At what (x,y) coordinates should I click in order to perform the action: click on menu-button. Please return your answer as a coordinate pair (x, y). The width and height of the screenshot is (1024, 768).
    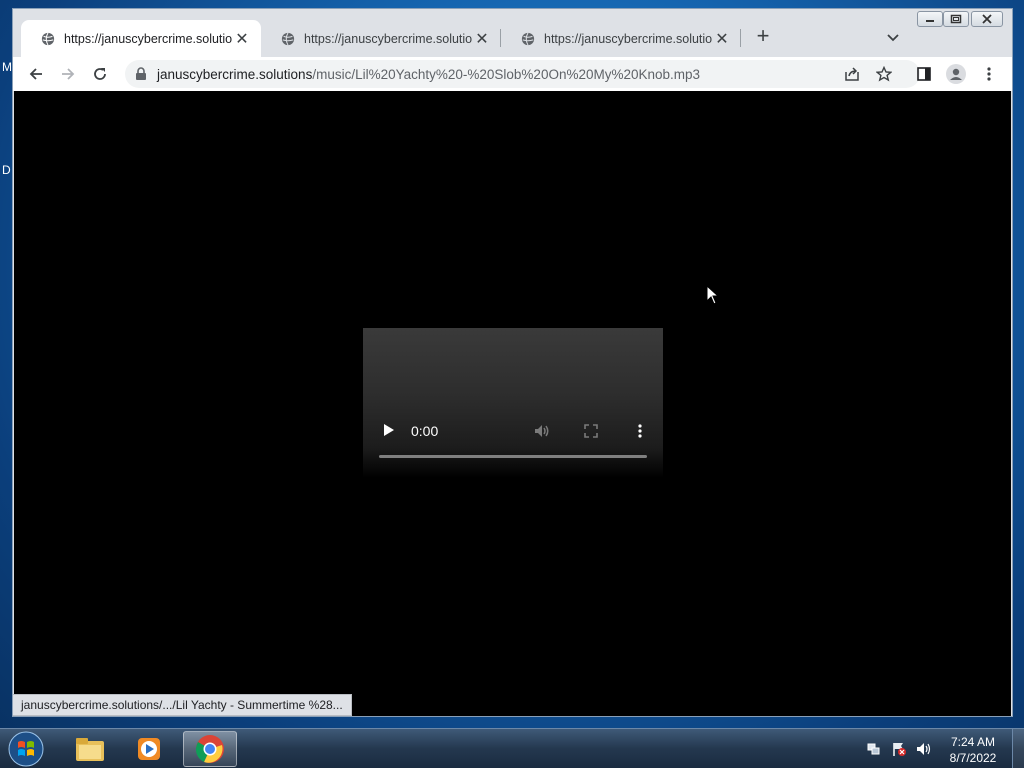
    Looking at the image, I should click on (989, 74).